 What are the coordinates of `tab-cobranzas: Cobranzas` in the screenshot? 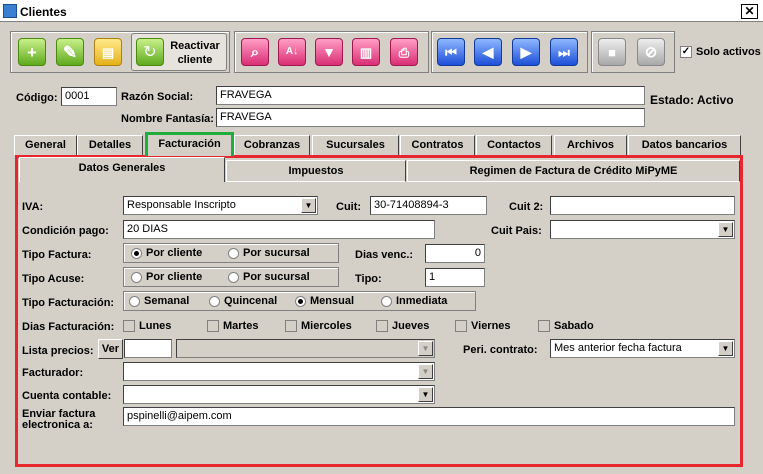 It's located at (272, 145).